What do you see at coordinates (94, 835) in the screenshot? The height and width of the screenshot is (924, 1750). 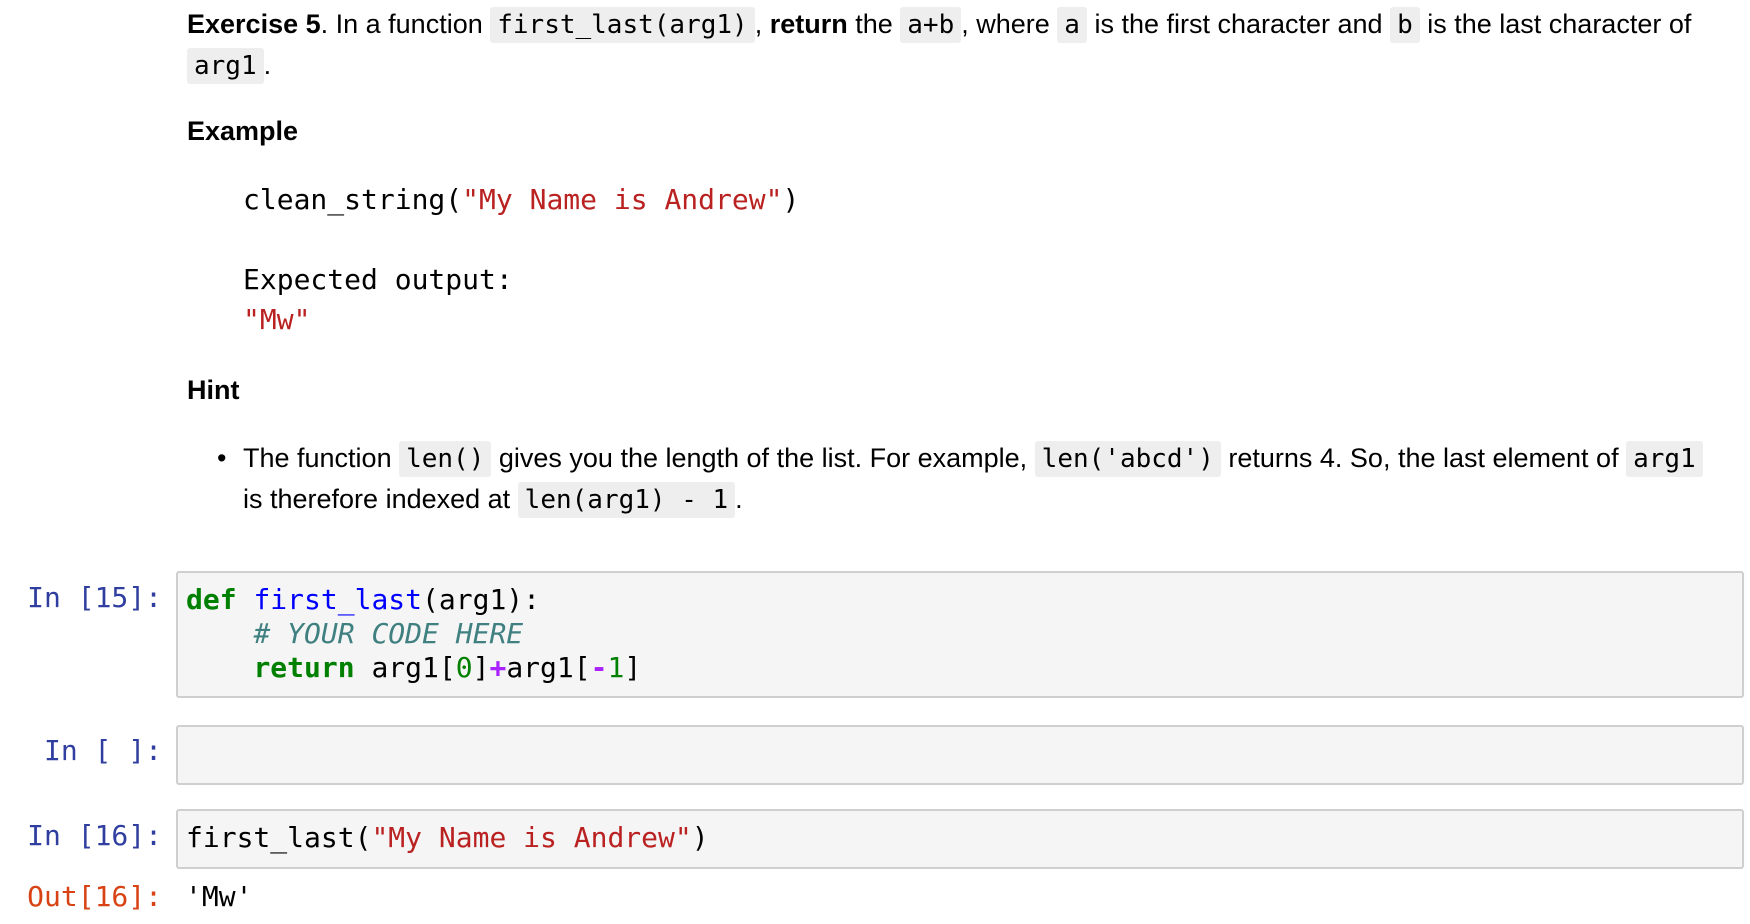 I see `cell-prompt-in-16: In [16]:` at bounding box center [94, 835].